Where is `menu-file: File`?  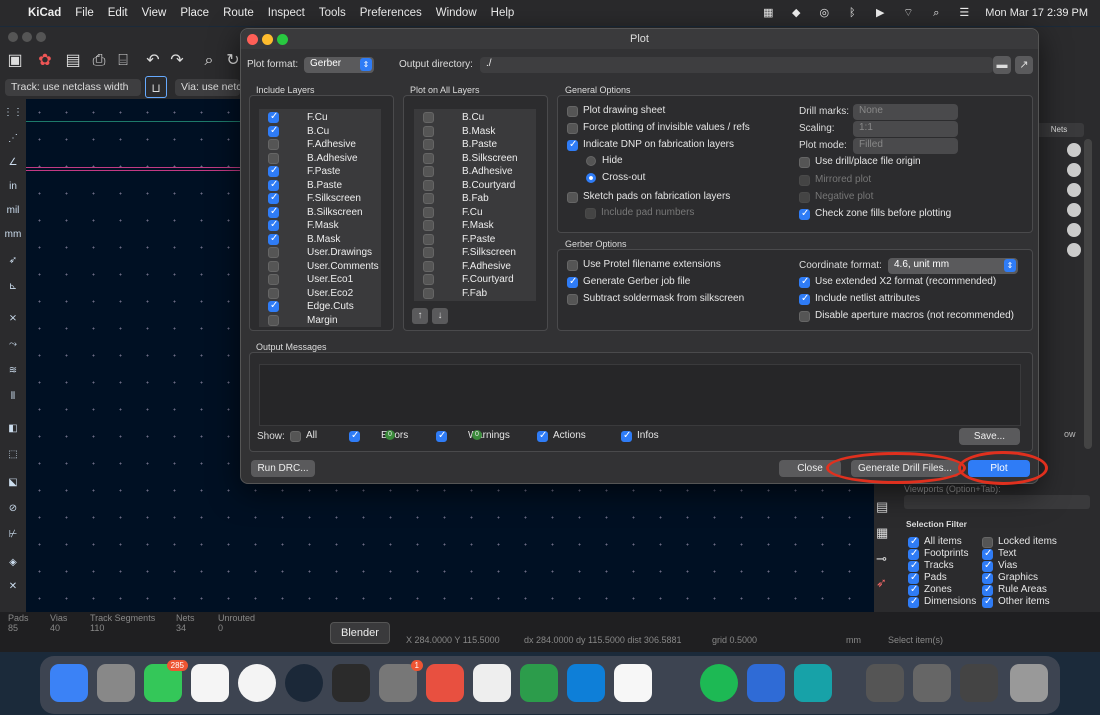 menu-file: File is located at coordinates (84, 13).